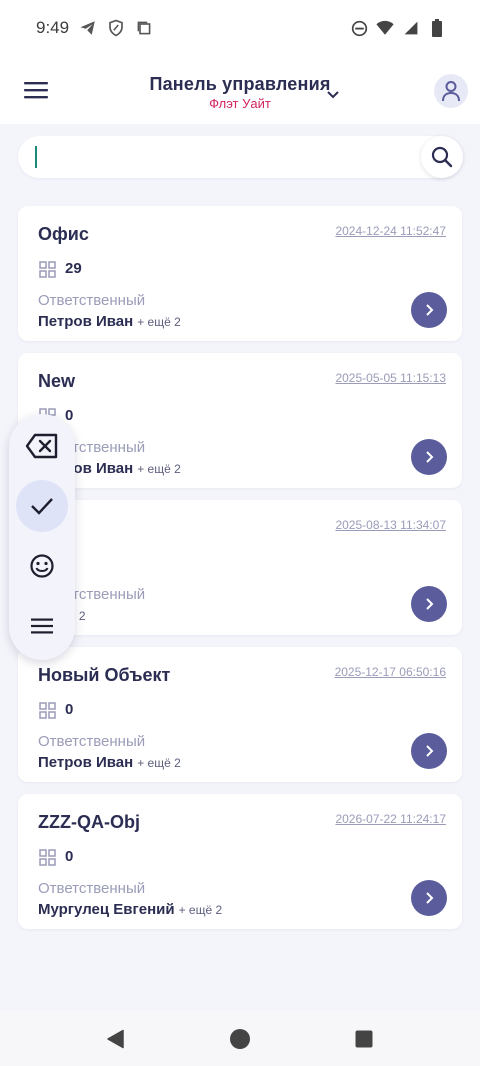  I want to click on menu-icon, so click(42, 626).